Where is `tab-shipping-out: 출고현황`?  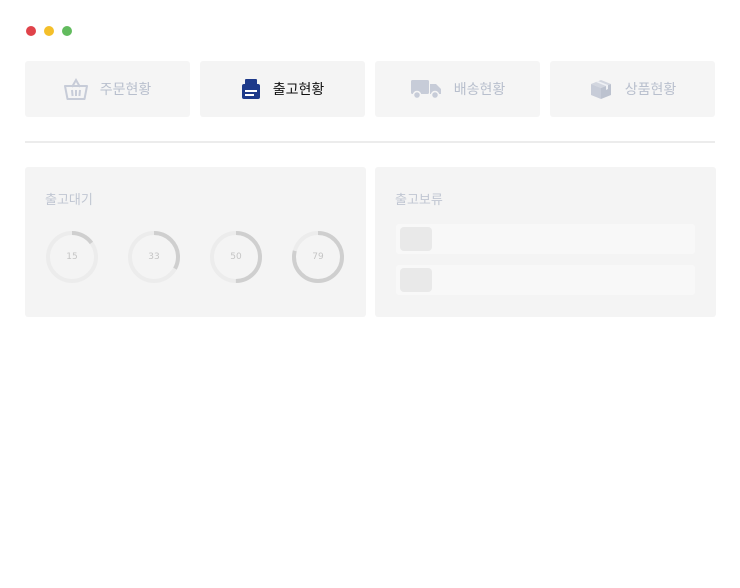
tab-shipping-out: 출고현황 is located at coordinates (282, 89).